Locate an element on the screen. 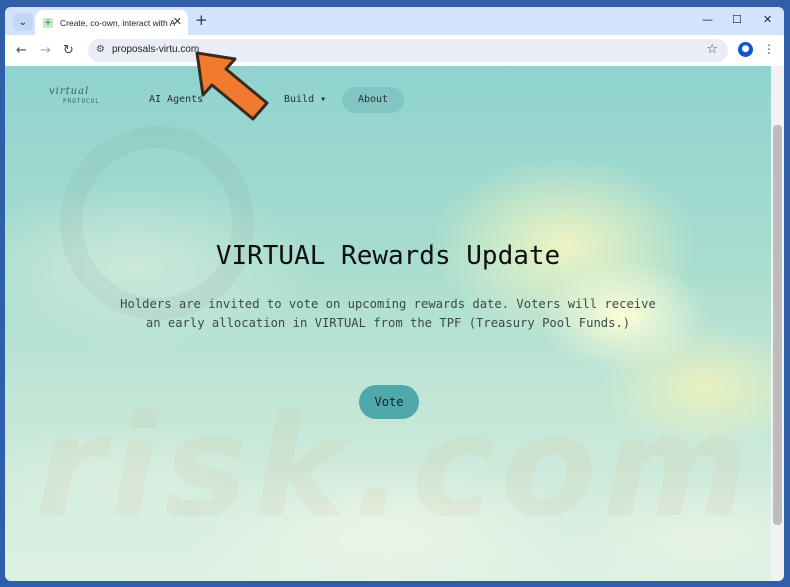 This screenshot has width=790, height=587. watermark-magnifier-icon is located at coordinates (157, 223).